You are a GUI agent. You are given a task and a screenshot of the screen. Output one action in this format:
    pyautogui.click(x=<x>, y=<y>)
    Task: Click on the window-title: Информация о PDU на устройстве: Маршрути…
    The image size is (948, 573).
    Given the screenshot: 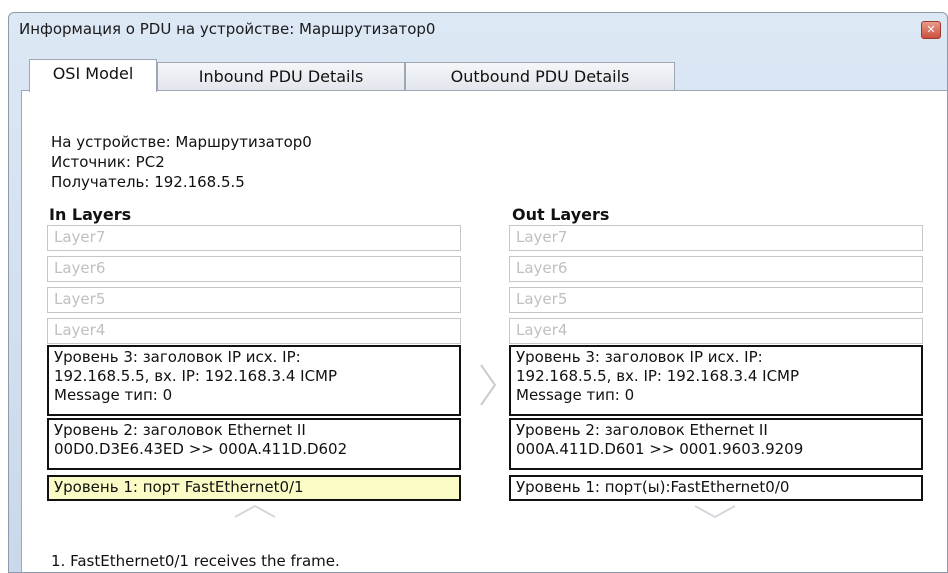 What is the action you would take?
    pyautogui.click(x=227, y=29)
    